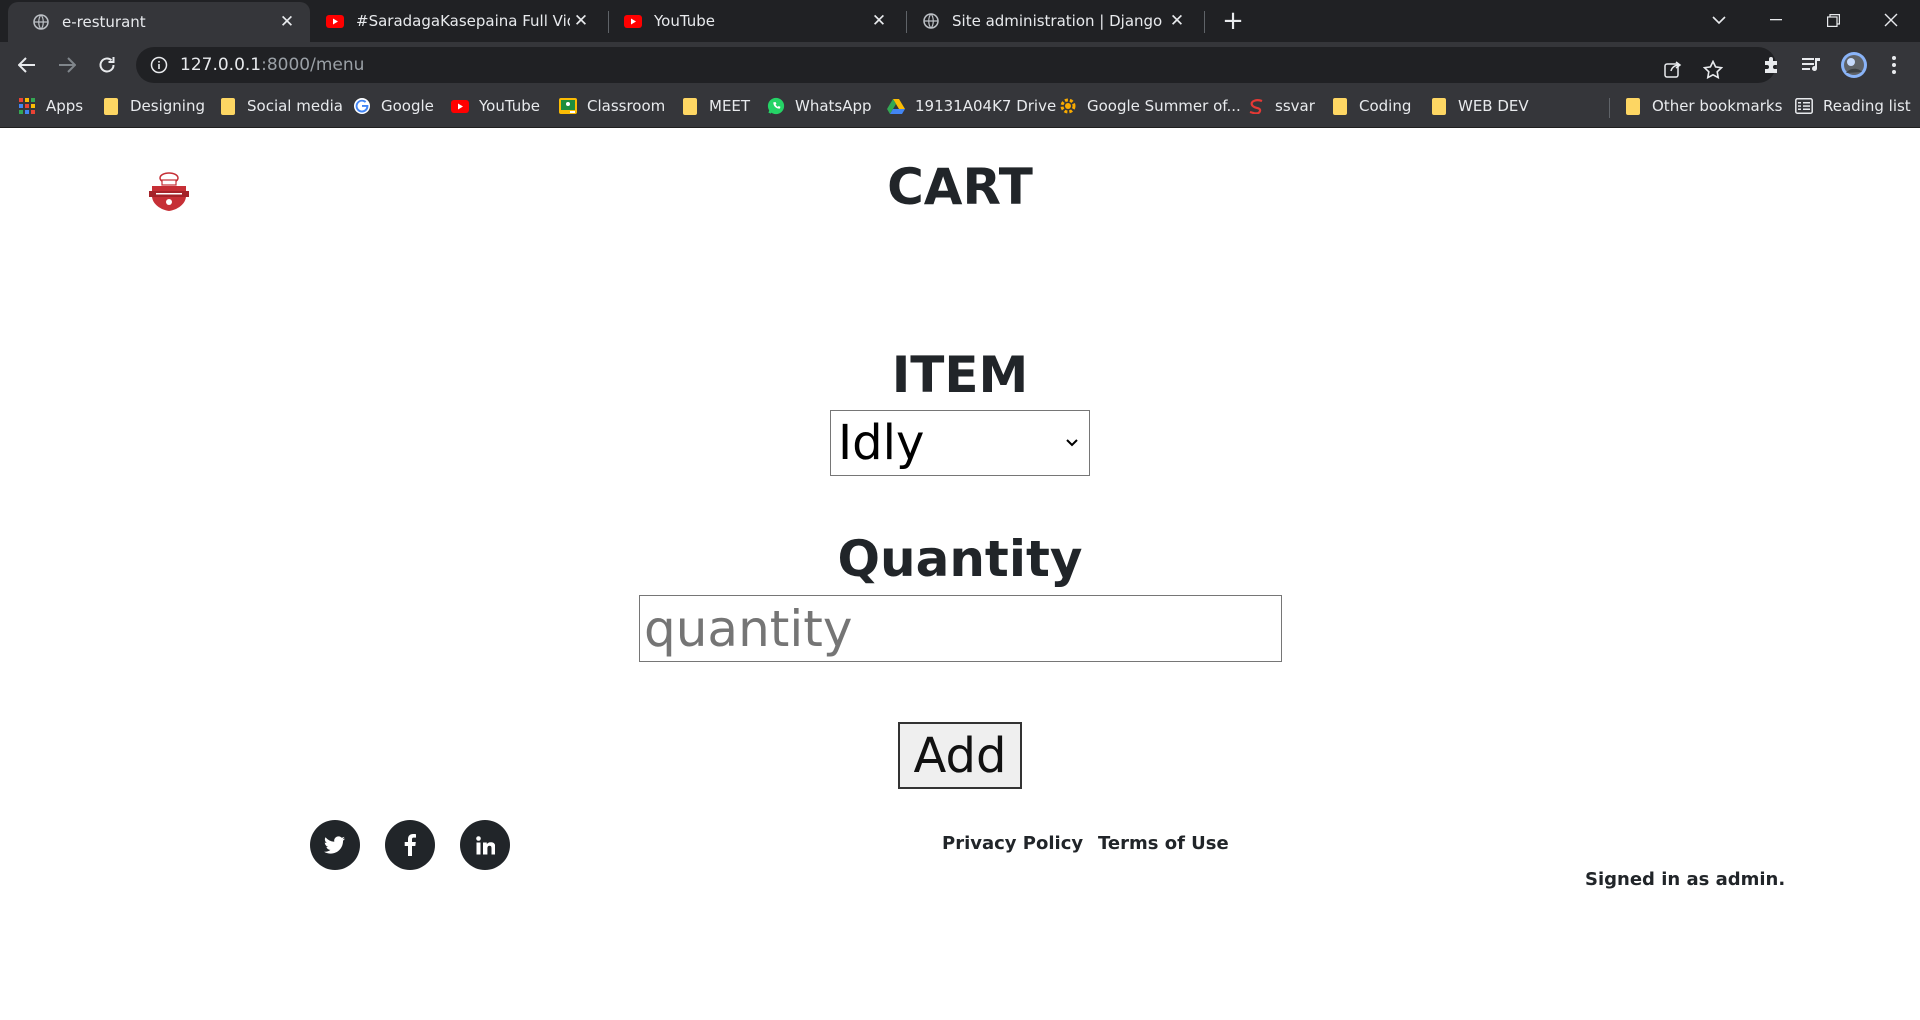  What do you see at coordinates (463, 21) in the screenshot?
I see `tab-title: #SaradagaKasepaina Full Video S` at bounding box center [463, 21].